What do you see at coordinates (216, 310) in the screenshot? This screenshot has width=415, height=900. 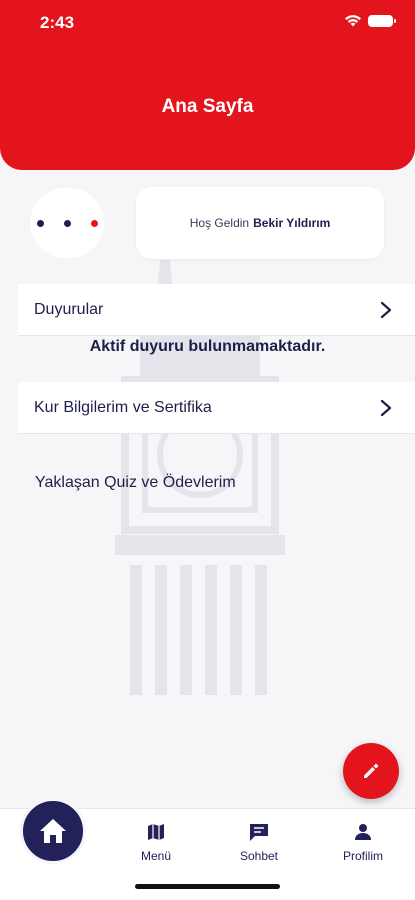 I see `announcements-row: Duyurular` at bounding box center [216, 310].